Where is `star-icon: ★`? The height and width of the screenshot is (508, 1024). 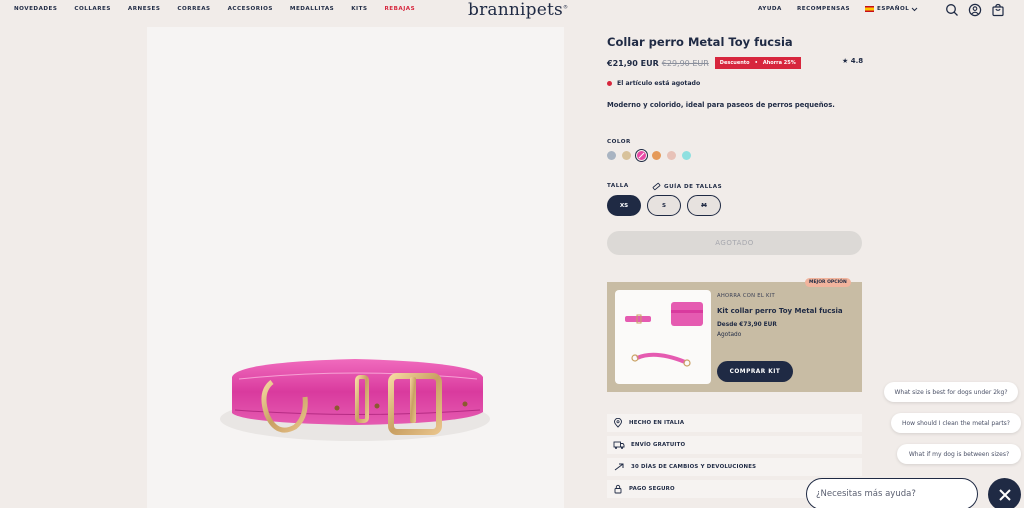 star-icon: ★ is located at coordinates (845, 61).